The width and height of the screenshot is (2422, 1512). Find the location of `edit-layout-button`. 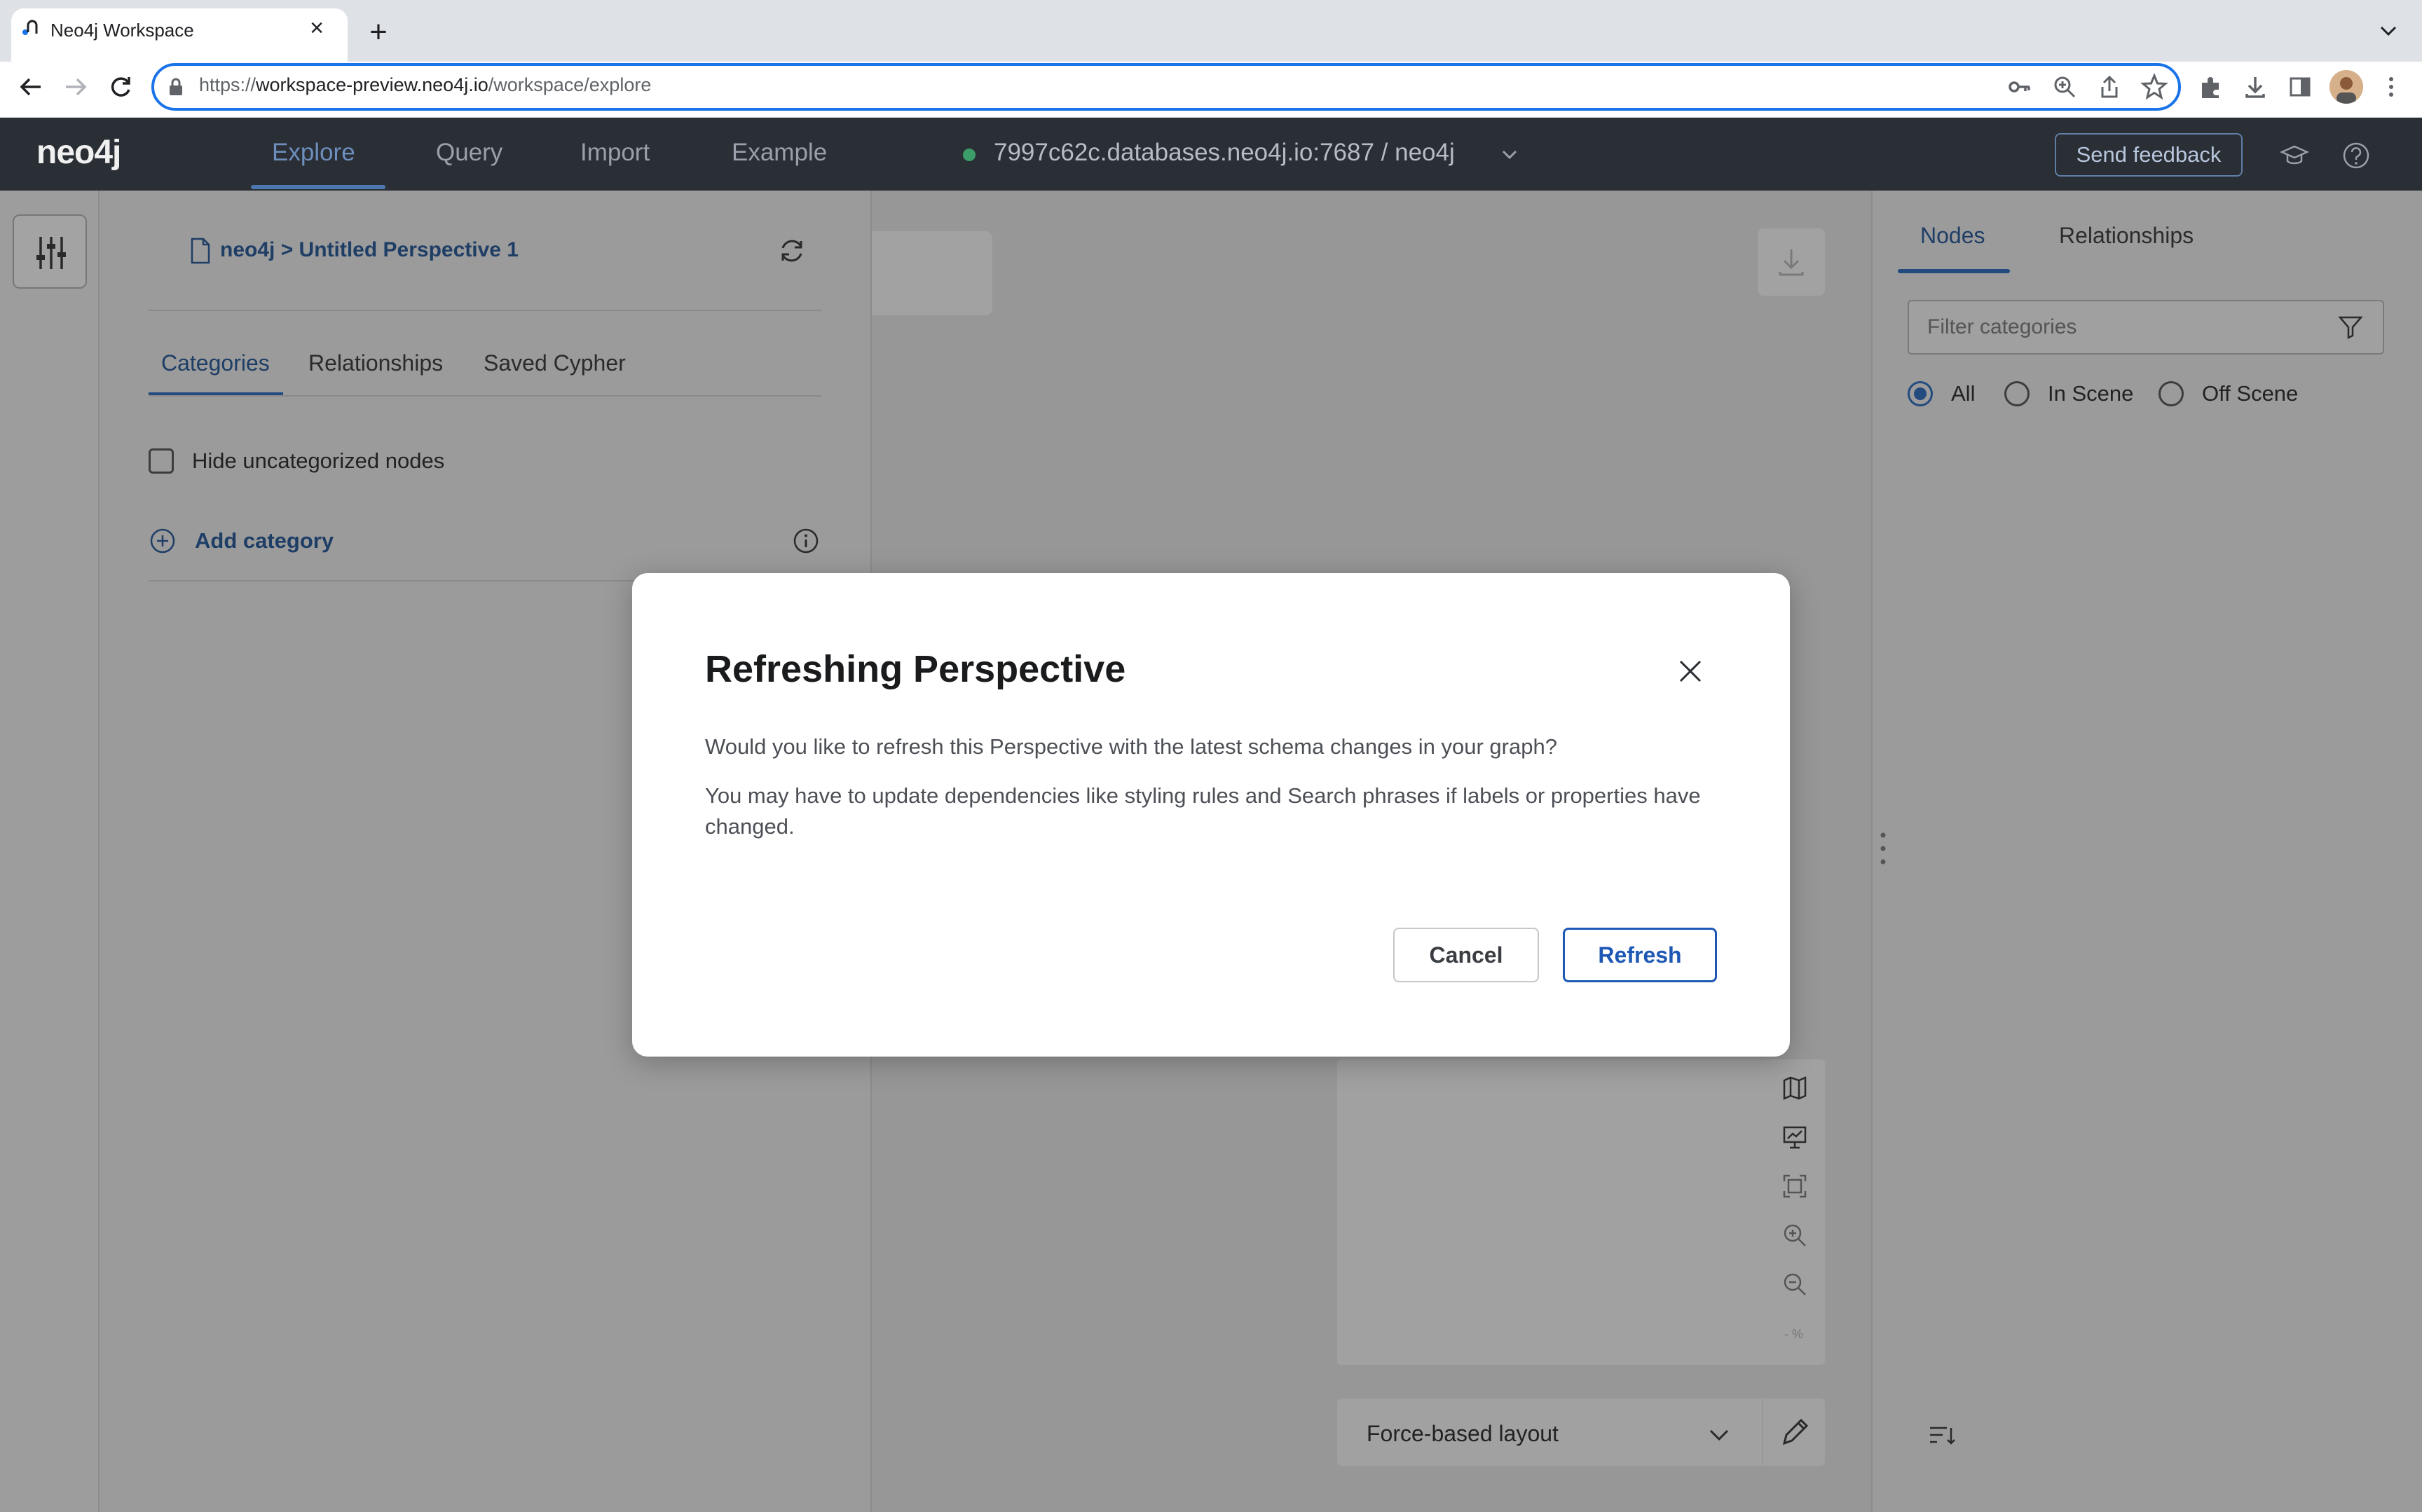

edit-layout-button is located at coordinates (1794, 1432).